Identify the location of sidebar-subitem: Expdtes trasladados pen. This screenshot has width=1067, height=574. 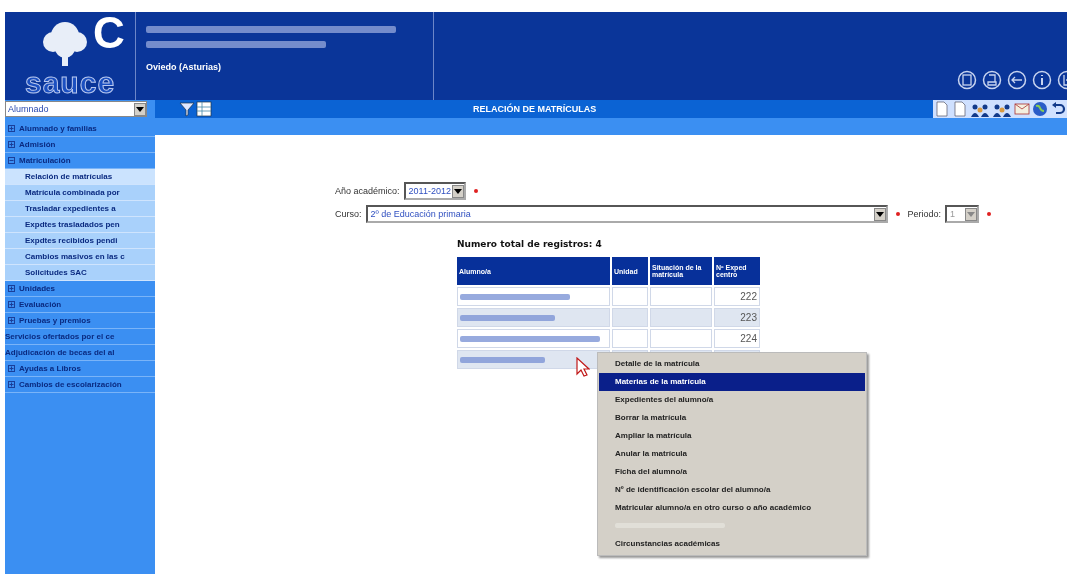
(80, 225).